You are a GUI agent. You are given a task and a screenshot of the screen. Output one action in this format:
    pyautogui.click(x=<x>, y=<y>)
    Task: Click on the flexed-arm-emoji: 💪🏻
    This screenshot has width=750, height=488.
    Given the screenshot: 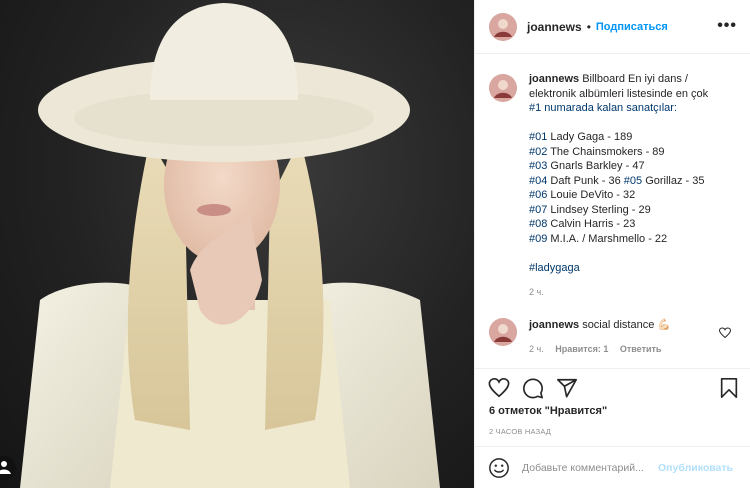 What is the action you would take?
    pyautogui.click(x=664, y=324)
    